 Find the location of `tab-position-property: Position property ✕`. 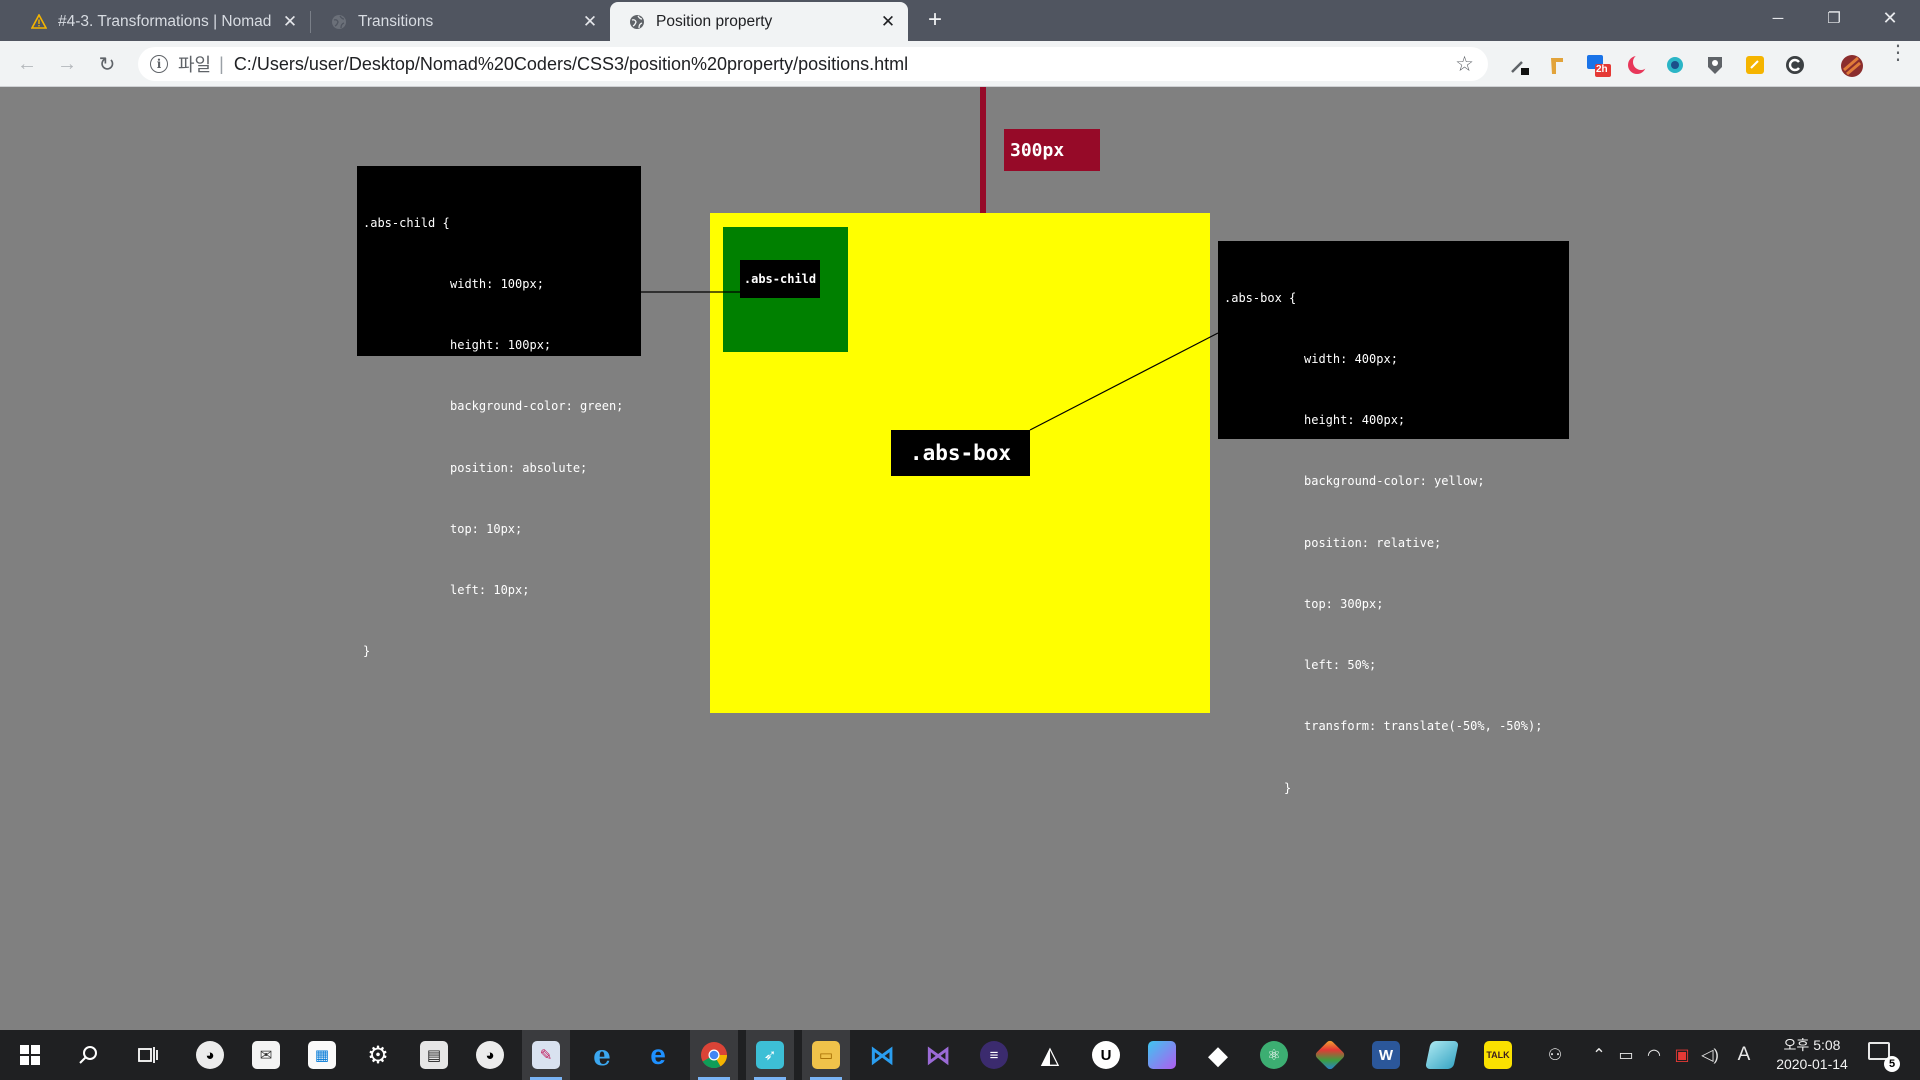

tab-position-property: Position property ✕ is located at coordinates (759, 21).